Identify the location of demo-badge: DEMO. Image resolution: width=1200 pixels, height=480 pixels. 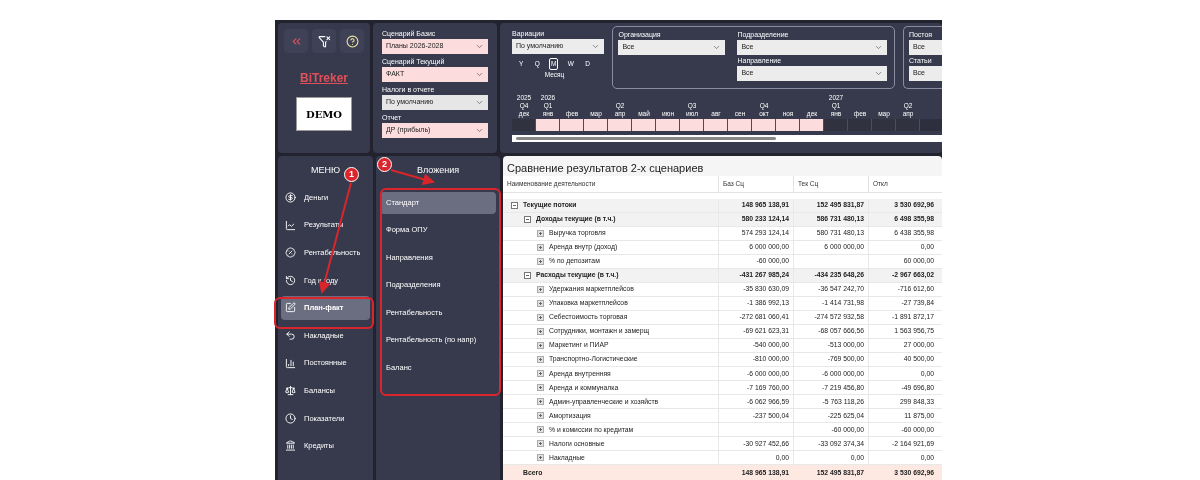
(324, 114).